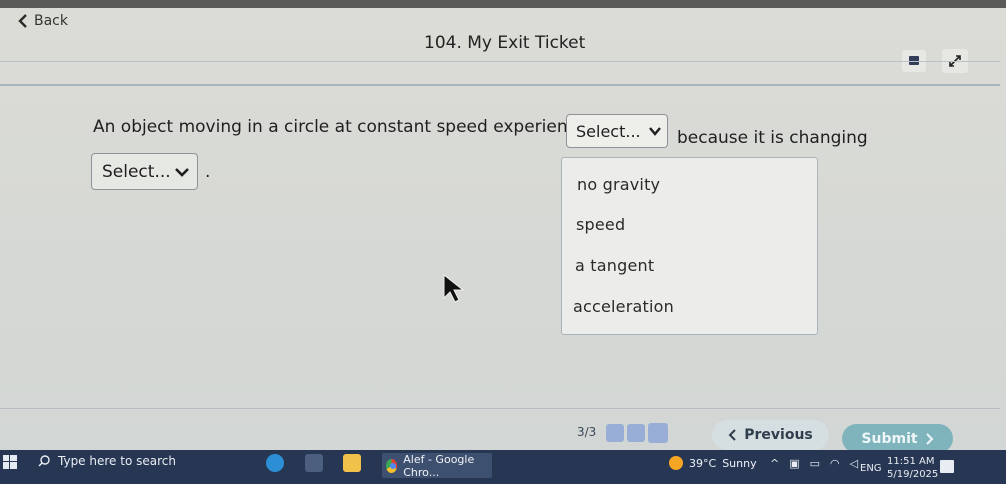 Image resolution: width=1006 pixels, height=484 pixels. I want to click on clock-time: 11:51 AM, so click(911, 461).